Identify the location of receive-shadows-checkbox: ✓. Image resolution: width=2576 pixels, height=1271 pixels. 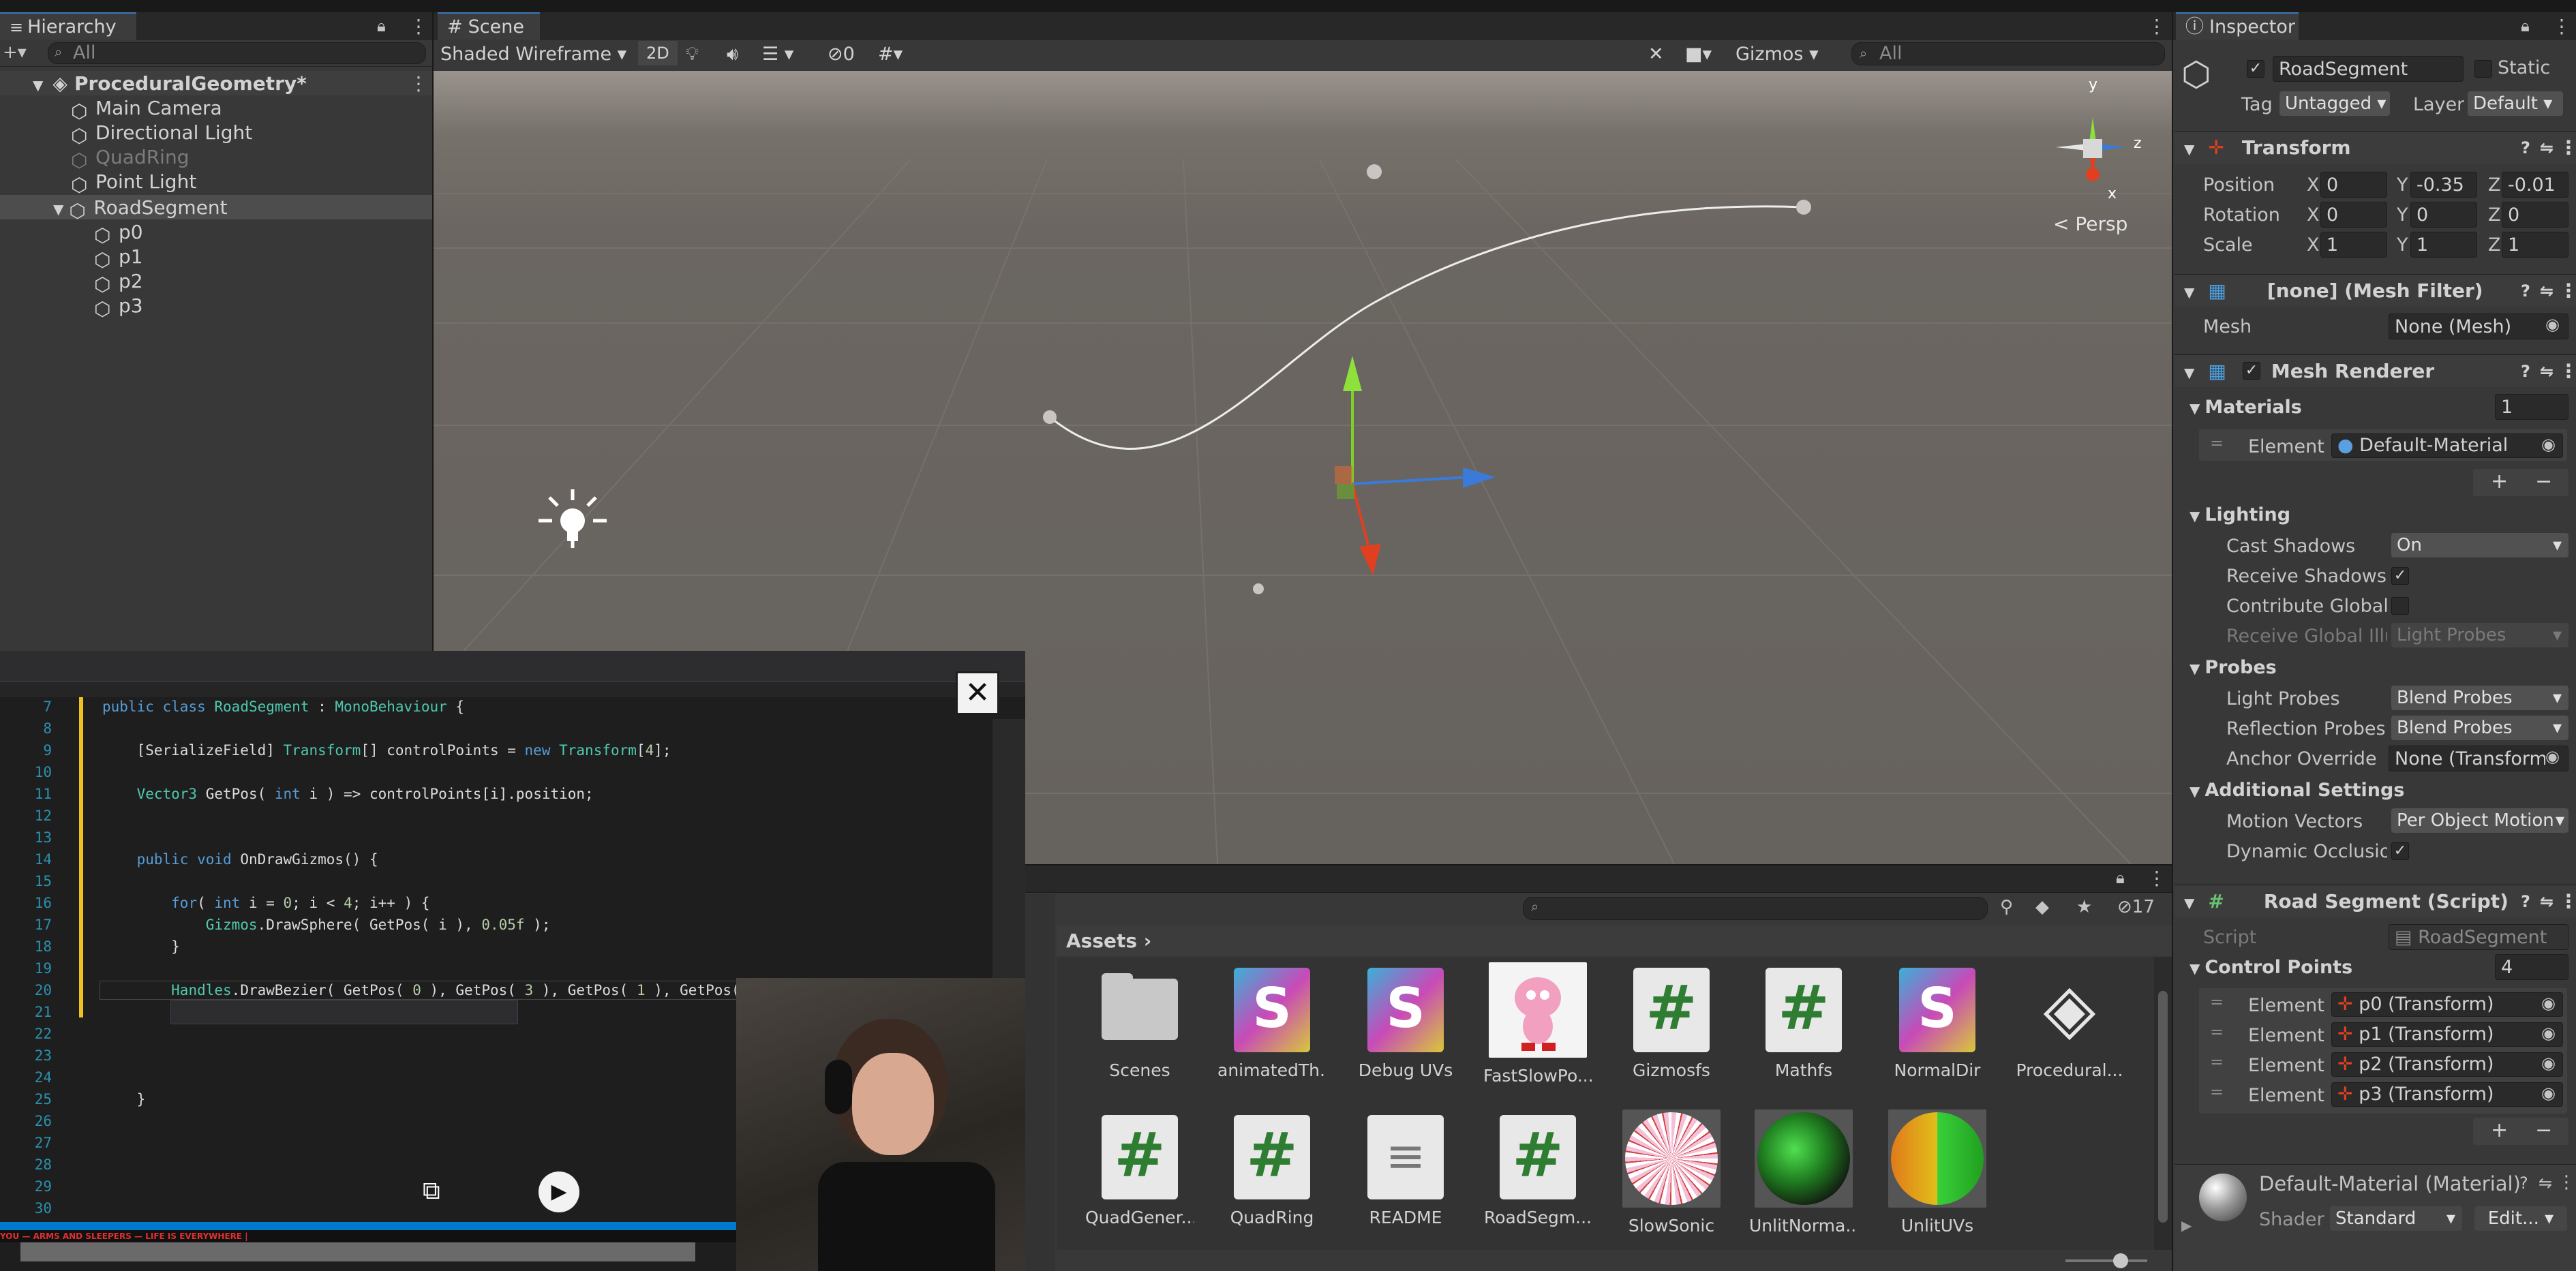
(2400, 576).